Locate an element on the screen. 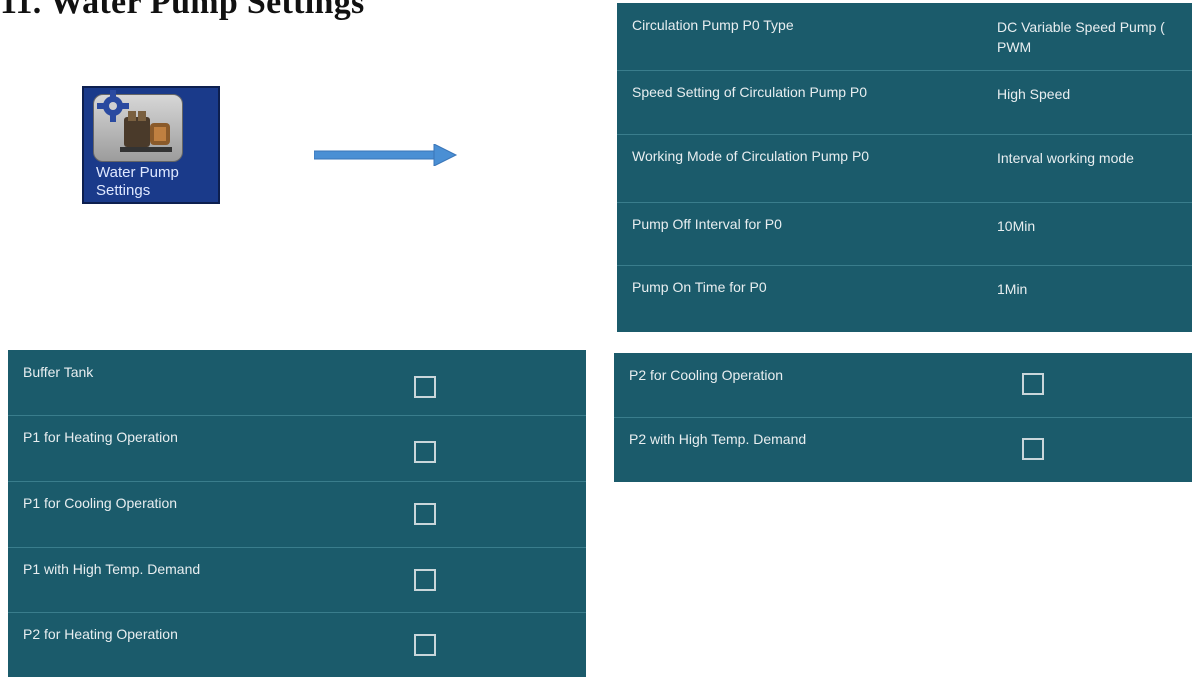 This screenshot has width=1192, height=677. setting-name: Working Mode of Circulation Pump P0 is located at coordinates (751, 156).